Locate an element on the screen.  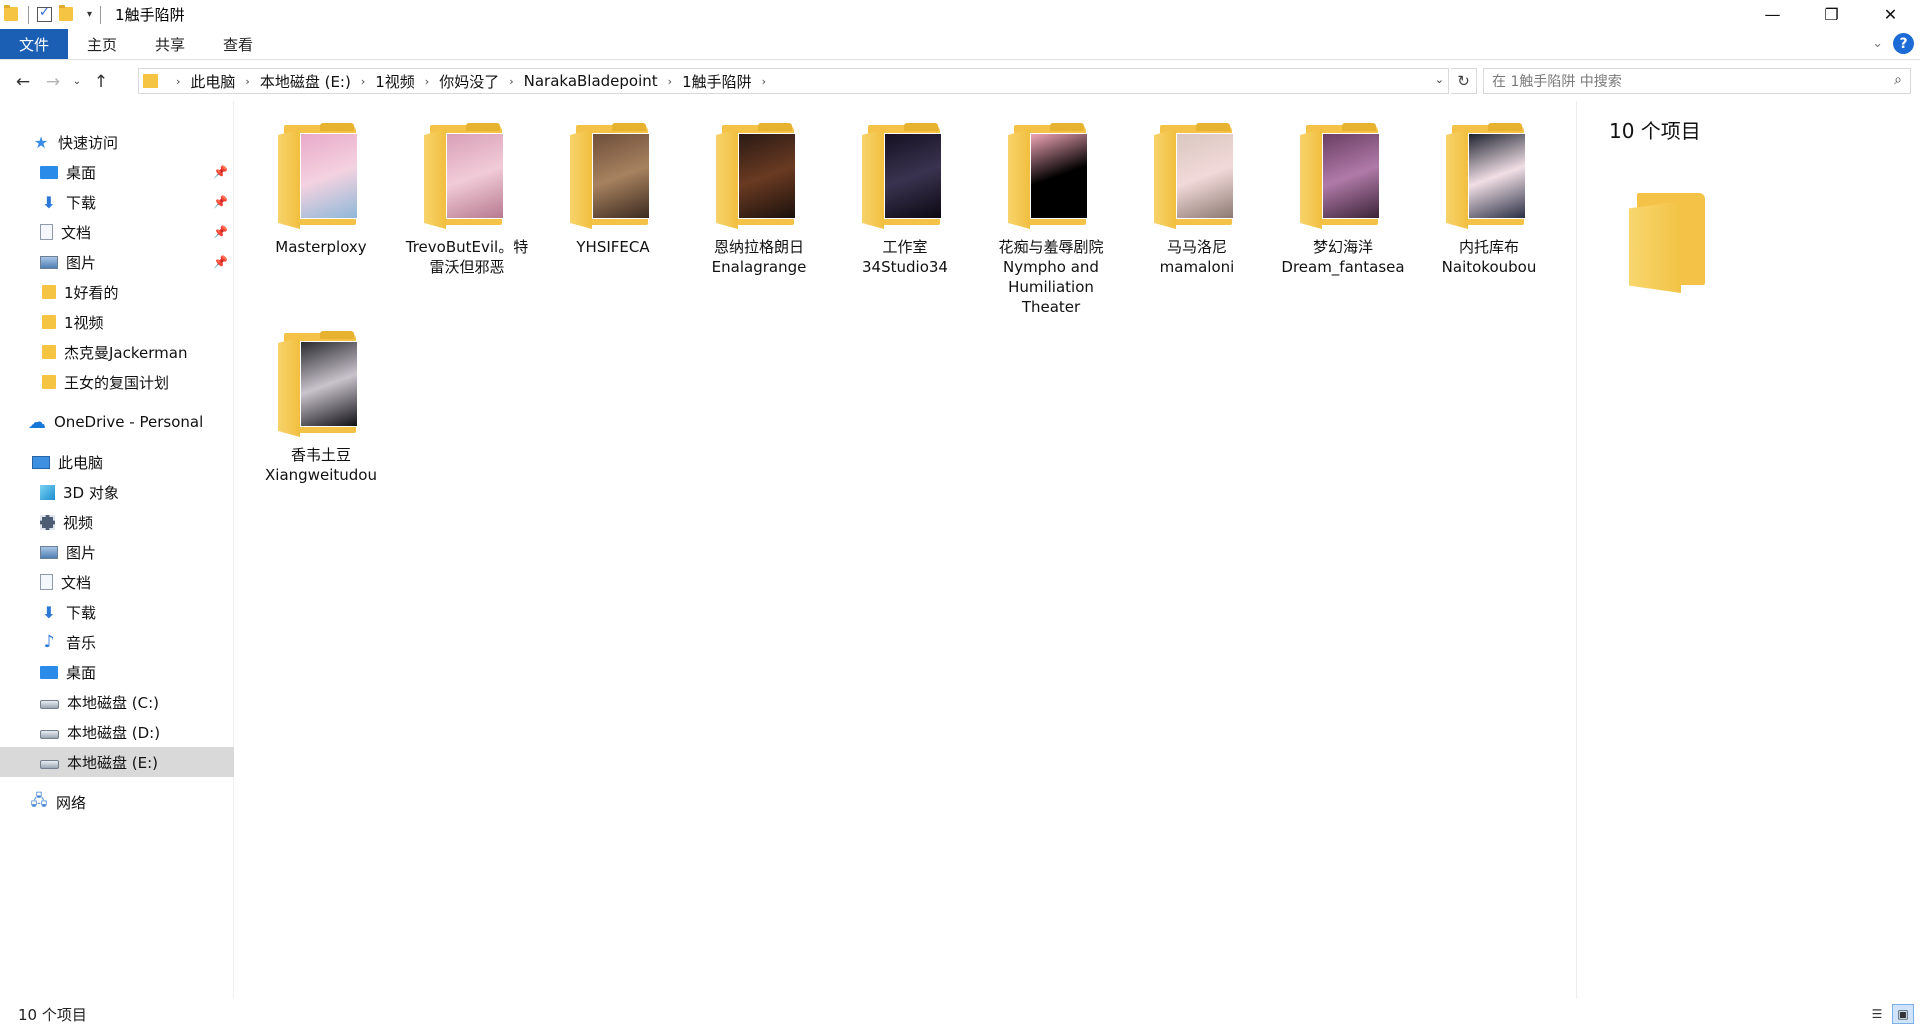
folder-item: TrevoButEvil。特雷沃但邪恶 is located at coordinates (467, 200).